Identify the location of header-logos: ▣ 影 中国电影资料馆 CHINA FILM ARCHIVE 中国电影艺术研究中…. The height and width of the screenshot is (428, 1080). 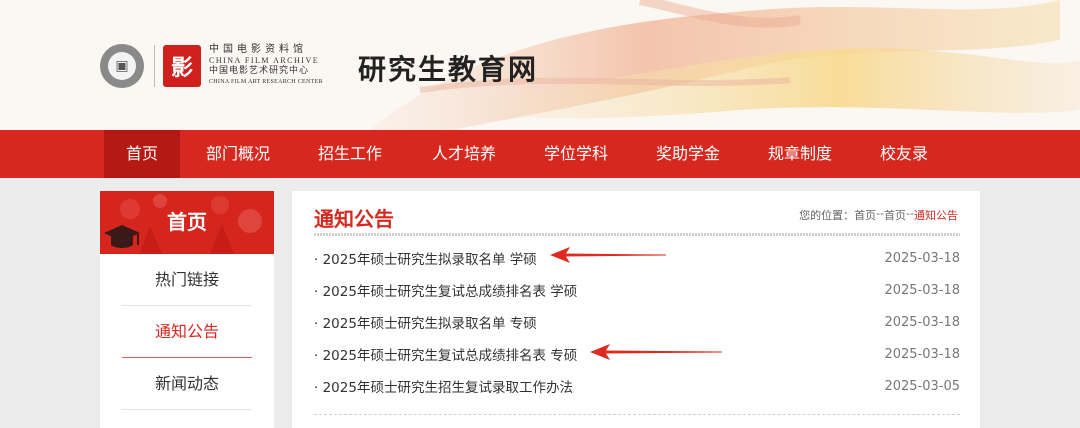
(211, 66).